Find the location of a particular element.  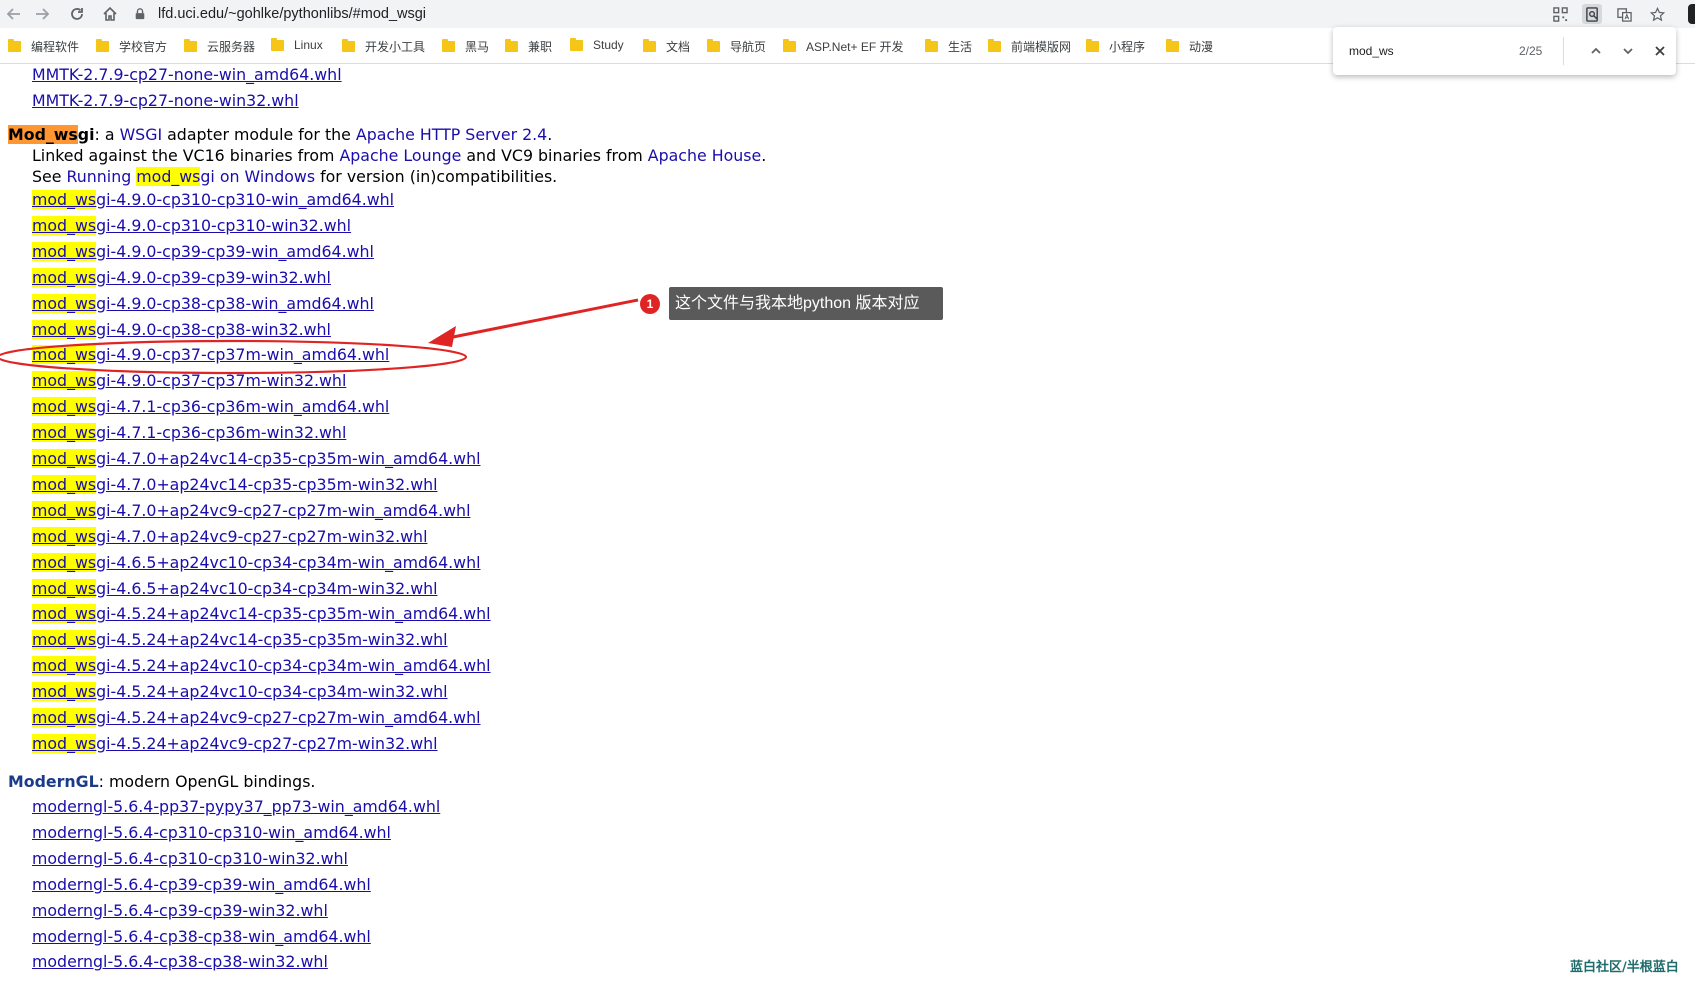

translate-icon is located at coordinates (1624, 14).